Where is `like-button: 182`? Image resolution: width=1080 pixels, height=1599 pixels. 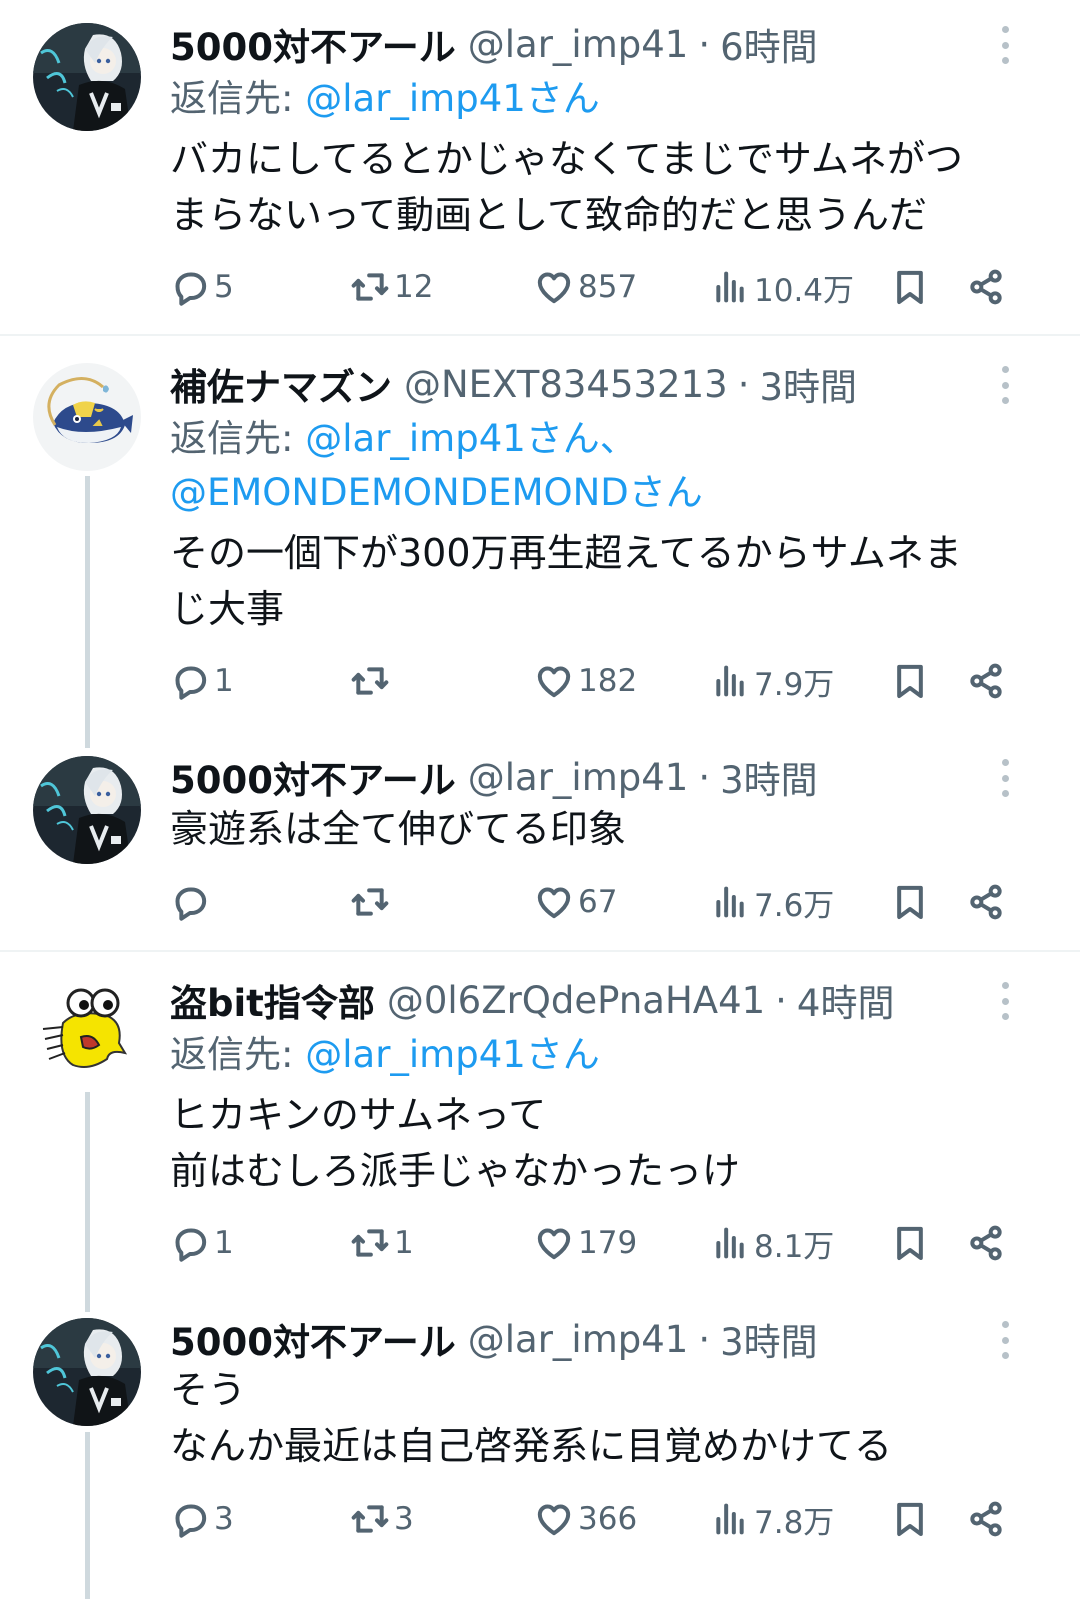 like-button: 182 is located at coordinates (585, 681).